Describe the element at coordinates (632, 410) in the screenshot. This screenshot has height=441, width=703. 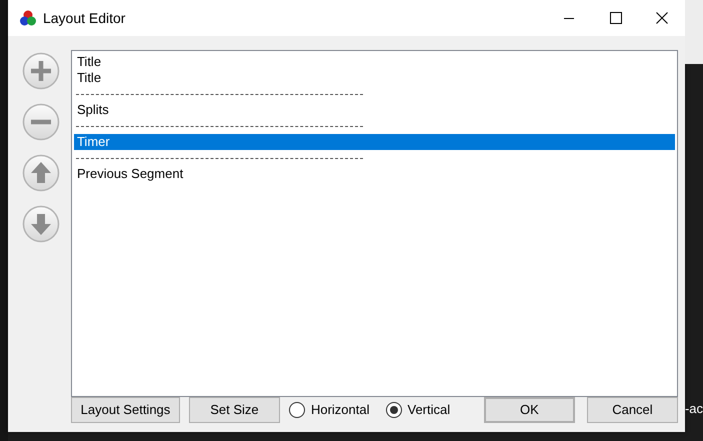
I see `cancel-button: Cancel` at that location.